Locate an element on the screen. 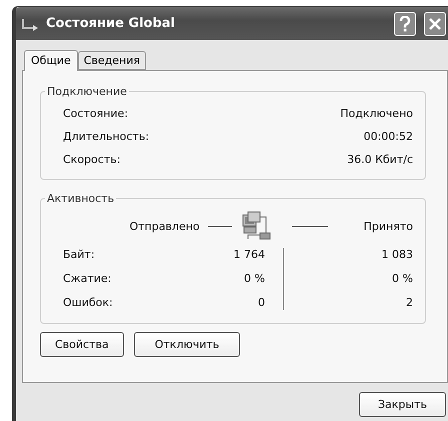 The width and height of the screenshot is (448, 421). action-button: Свойства is located at coordinates (82, 344).